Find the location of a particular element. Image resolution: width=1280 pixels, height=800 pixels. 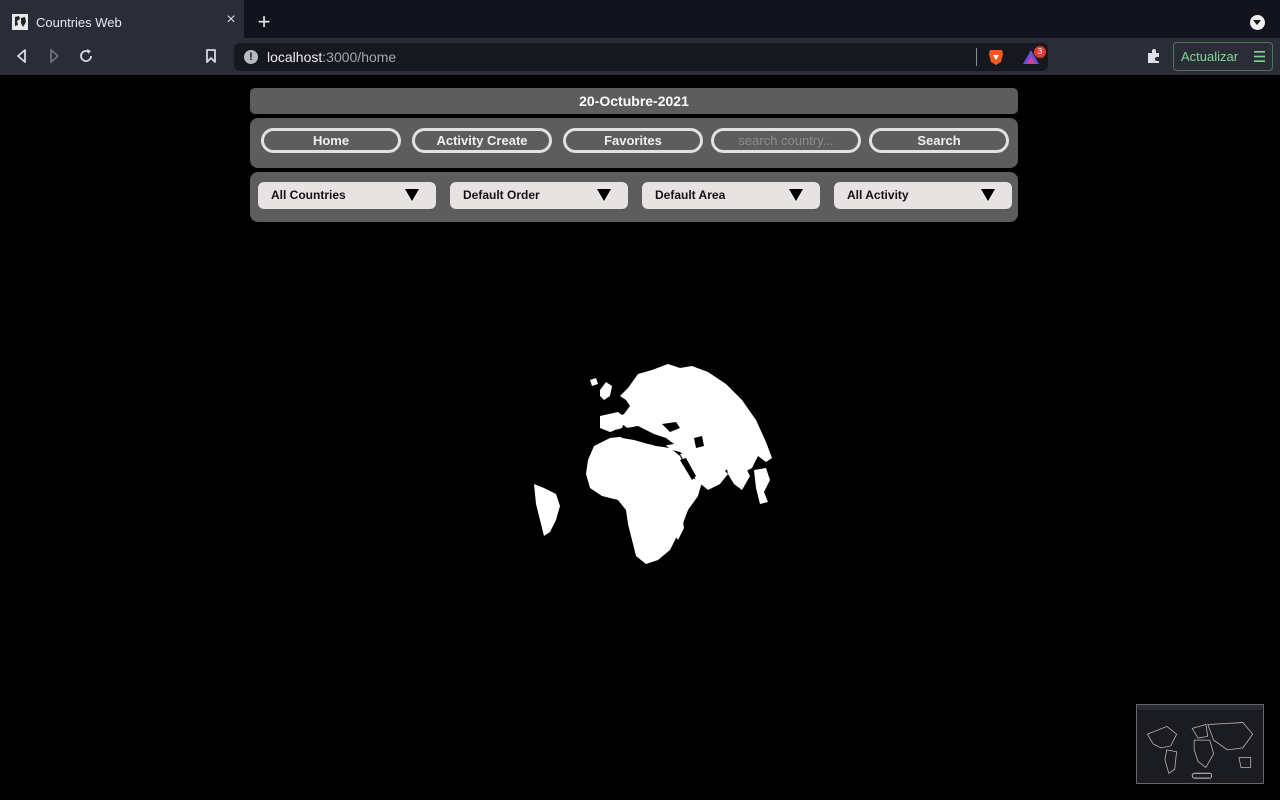

browser-tab: Countries Web × is located at coordinates (122, 19).